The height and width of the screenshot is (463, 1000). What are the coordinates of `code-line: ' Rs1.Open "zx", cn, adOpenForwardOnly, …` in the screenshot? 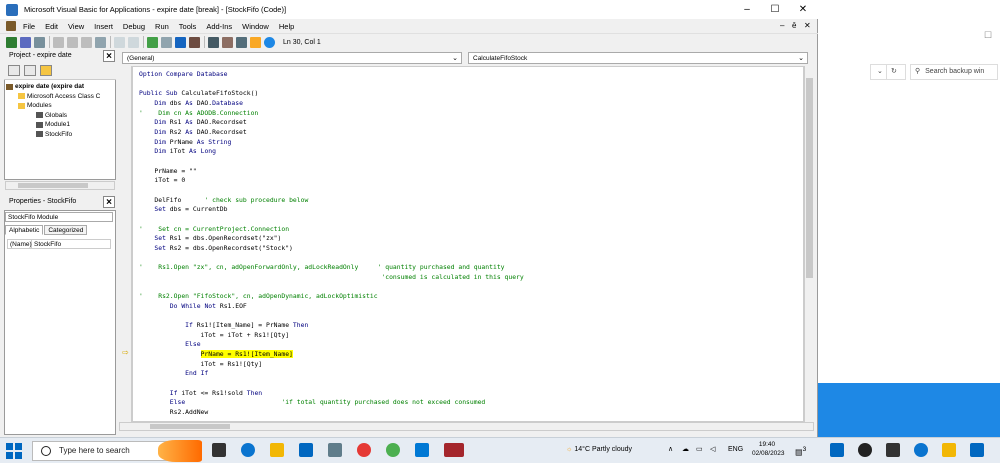 It's located at (331, 268).